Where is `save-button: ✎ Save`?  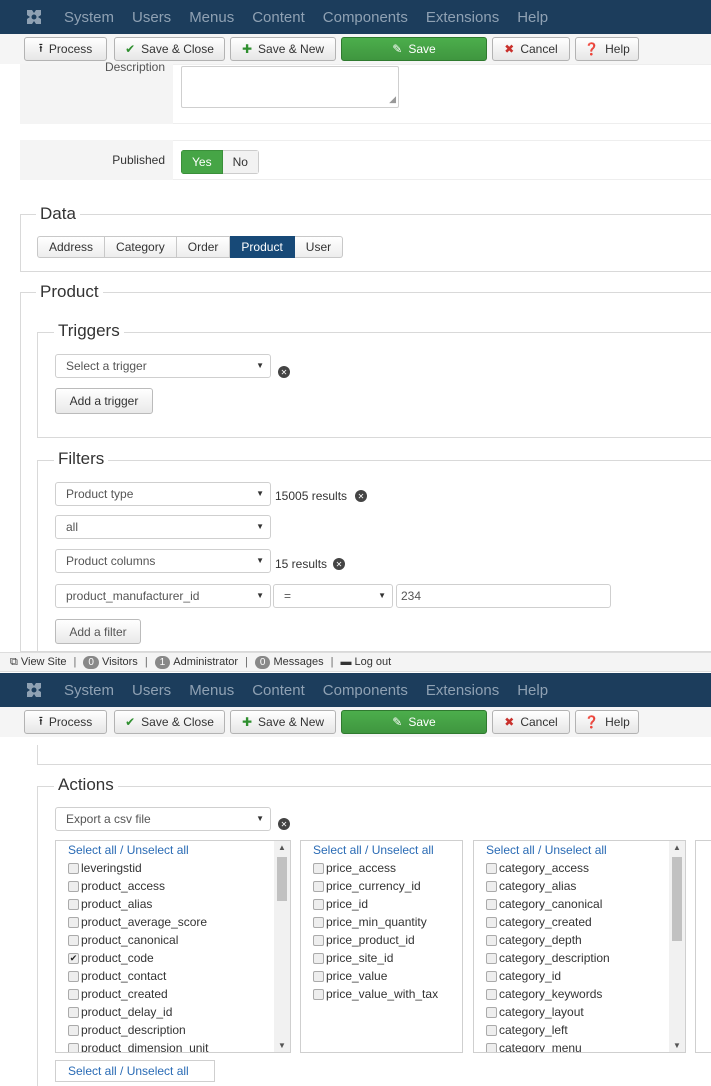 save-button: ✎ Save is located at coordinates (414, 49).